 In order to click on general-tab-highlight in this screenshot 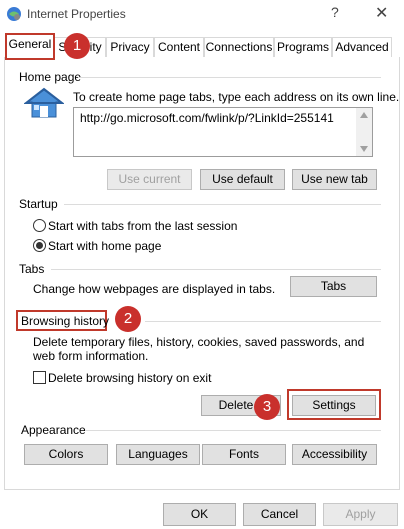, I will do `click(30, 46)`.